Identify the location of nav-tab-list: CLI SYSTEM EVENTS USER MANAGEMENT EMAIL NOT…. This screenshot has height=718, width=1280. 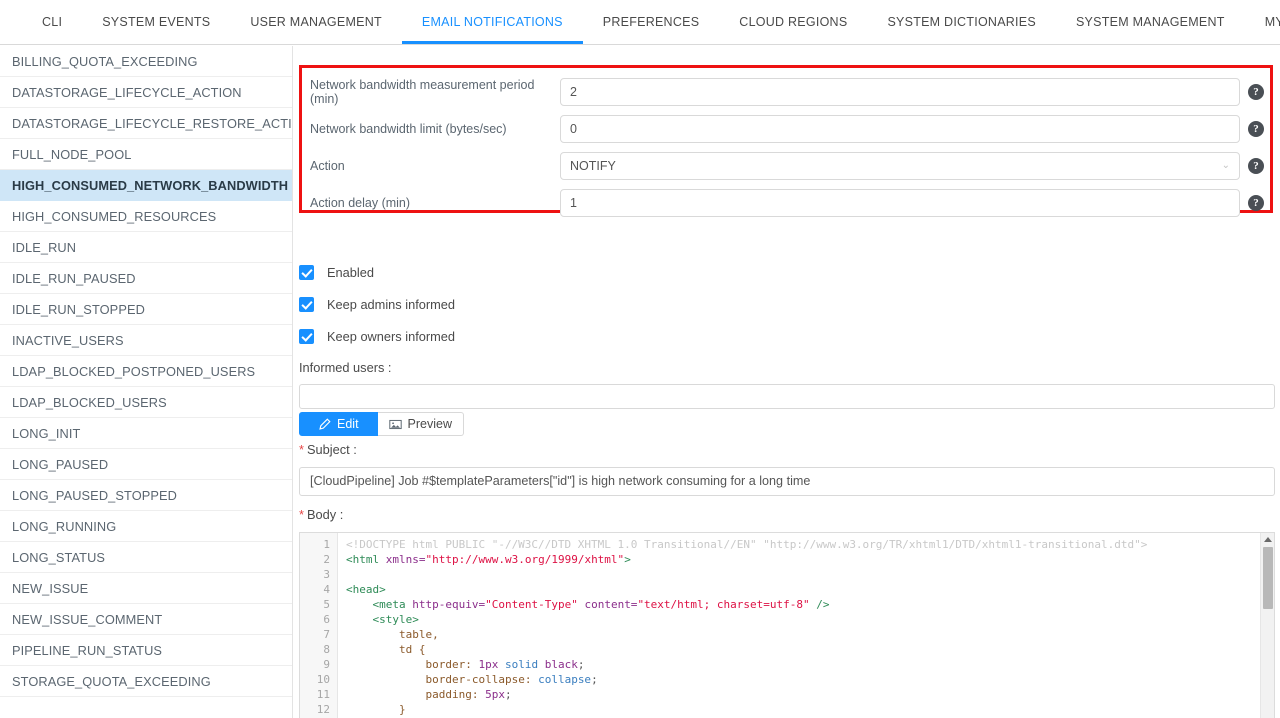
(640, 22).